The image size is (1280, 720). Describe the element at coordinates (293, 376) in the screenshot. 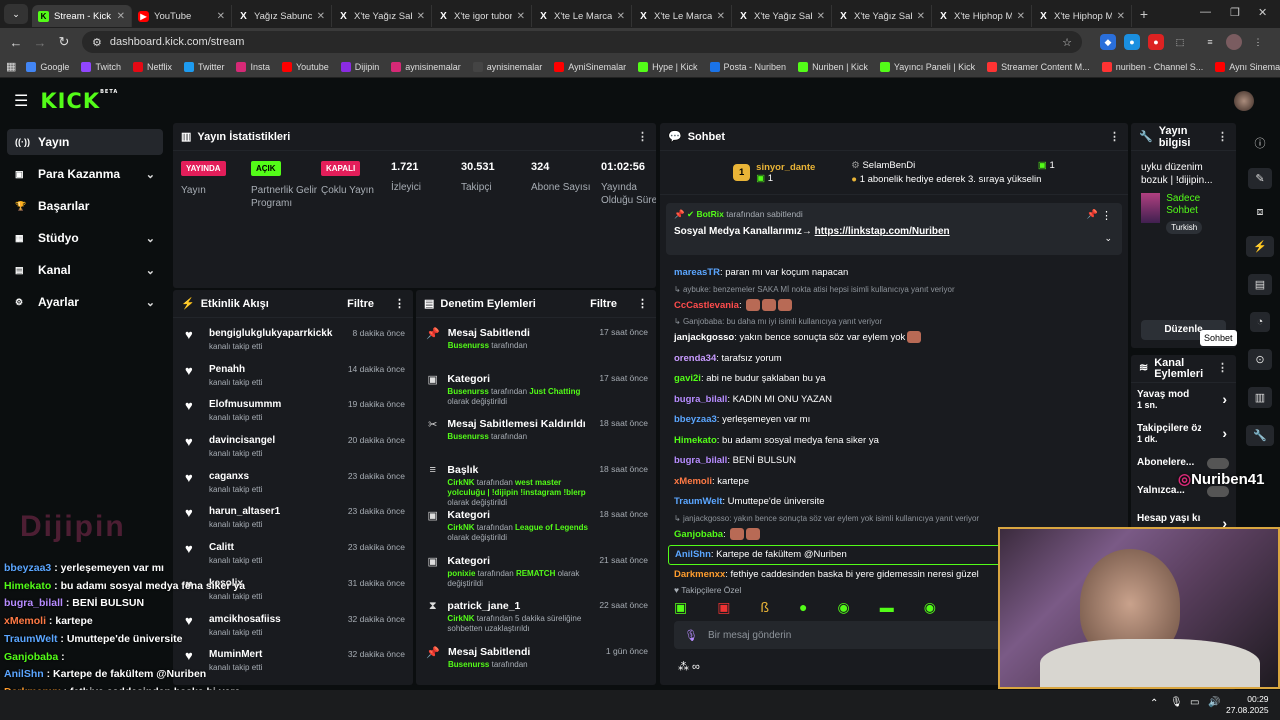

I see `activity-row: ♥ Penahh kanalı takip etti 14 dakika önce` at that location.